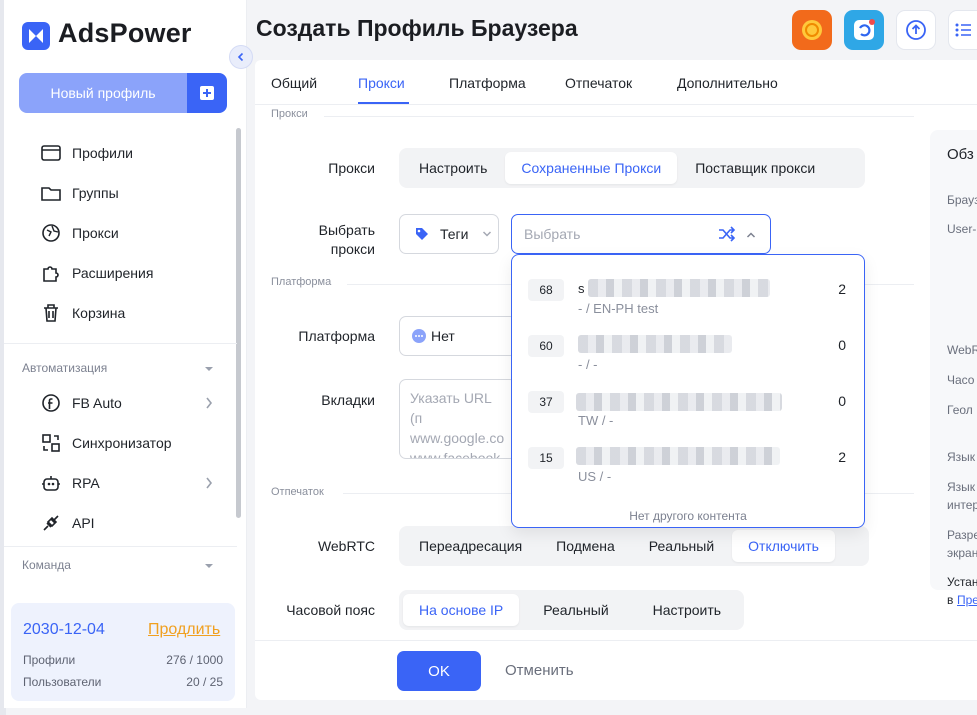 The image size is (977, 715). I want to click on proxy-option-location: - / -, so click(588, 364).